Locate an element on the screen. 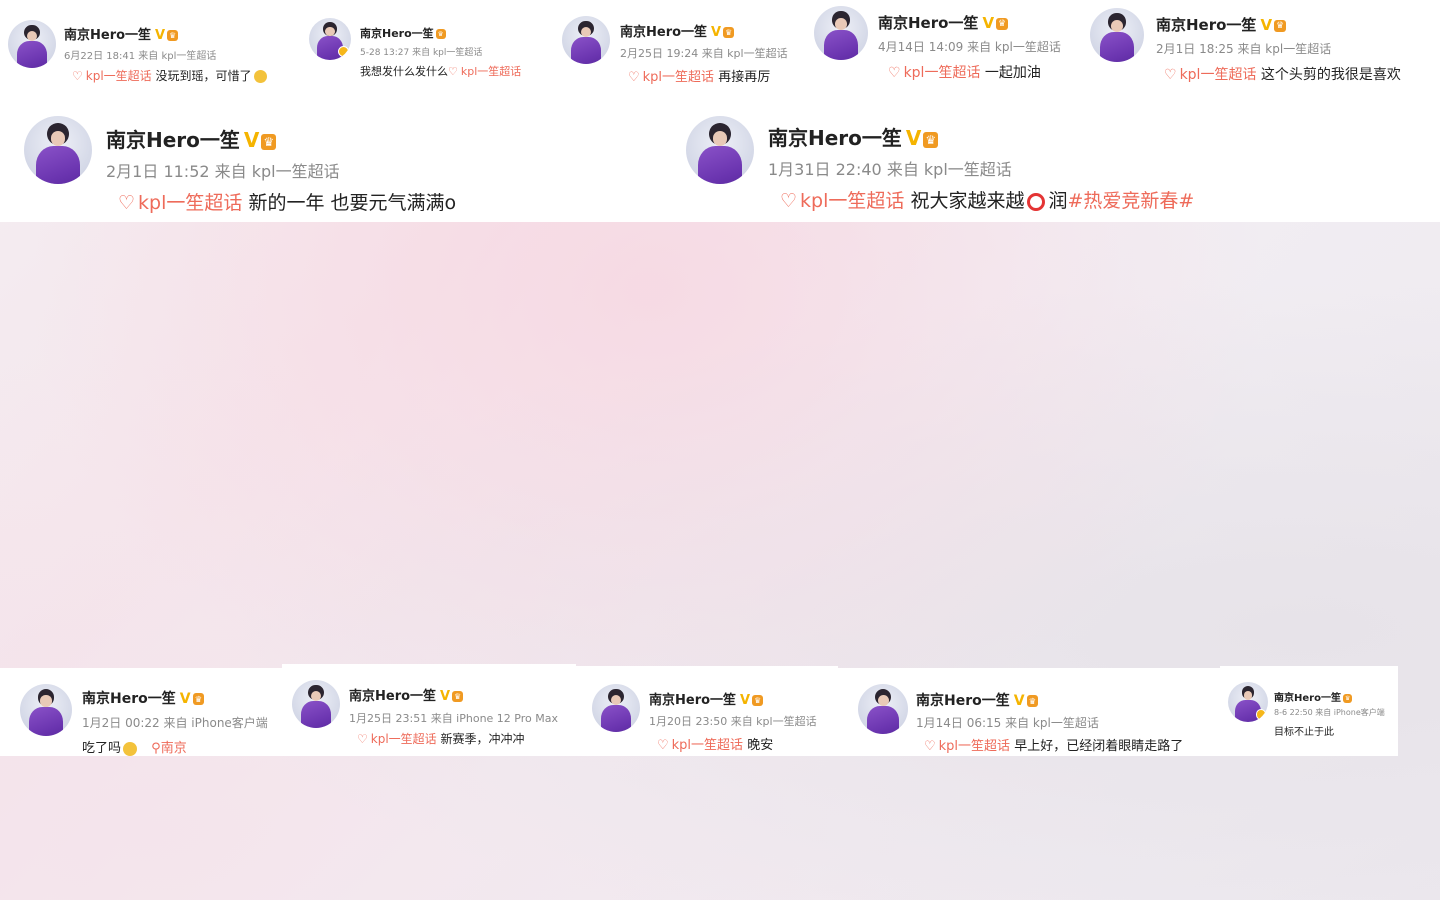 The height and width of the screenshot is (900, 1440). post-content: ♡ kpl一笙超话 晚安 is located at coordinates (715, 743).